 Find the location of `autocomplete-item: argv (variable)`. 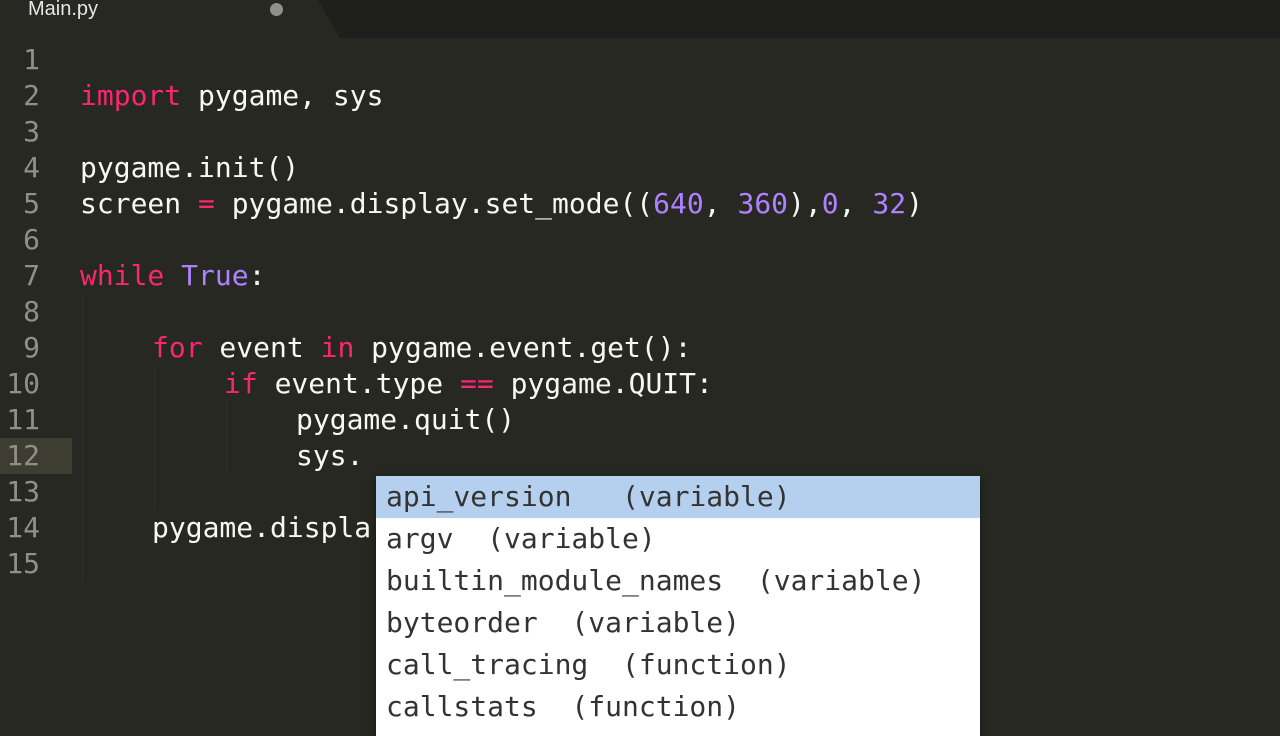

autocomplete-item: argv (variable) is located at coordinates (678, 539).